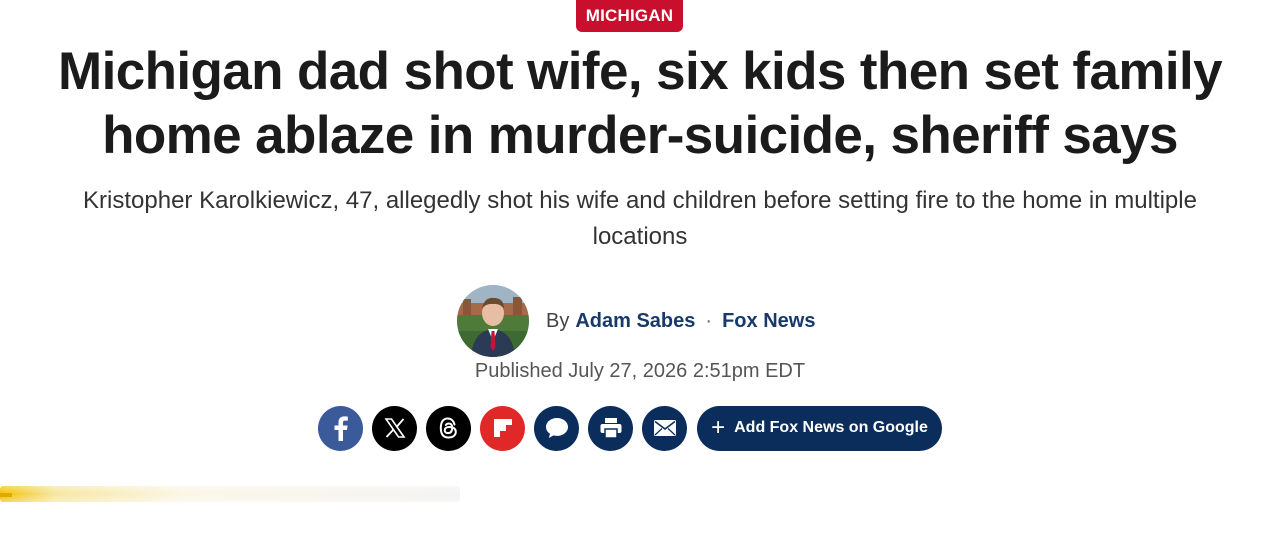 The width and height of the screenshot is (1280, 536). I want to click on threads-icon, so click(448, 428).